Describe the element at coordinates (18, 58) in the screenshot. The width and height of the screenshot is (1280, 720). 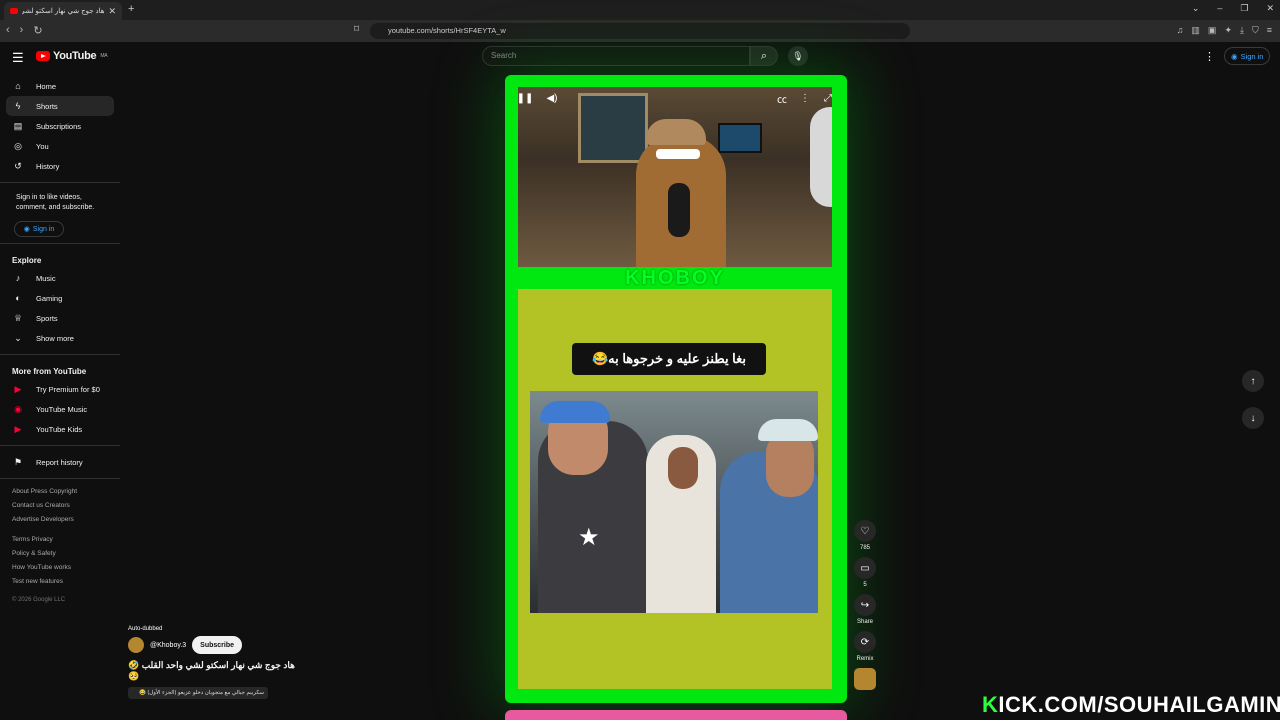
I see `hamburger-menu-icon: ☰` at that location.